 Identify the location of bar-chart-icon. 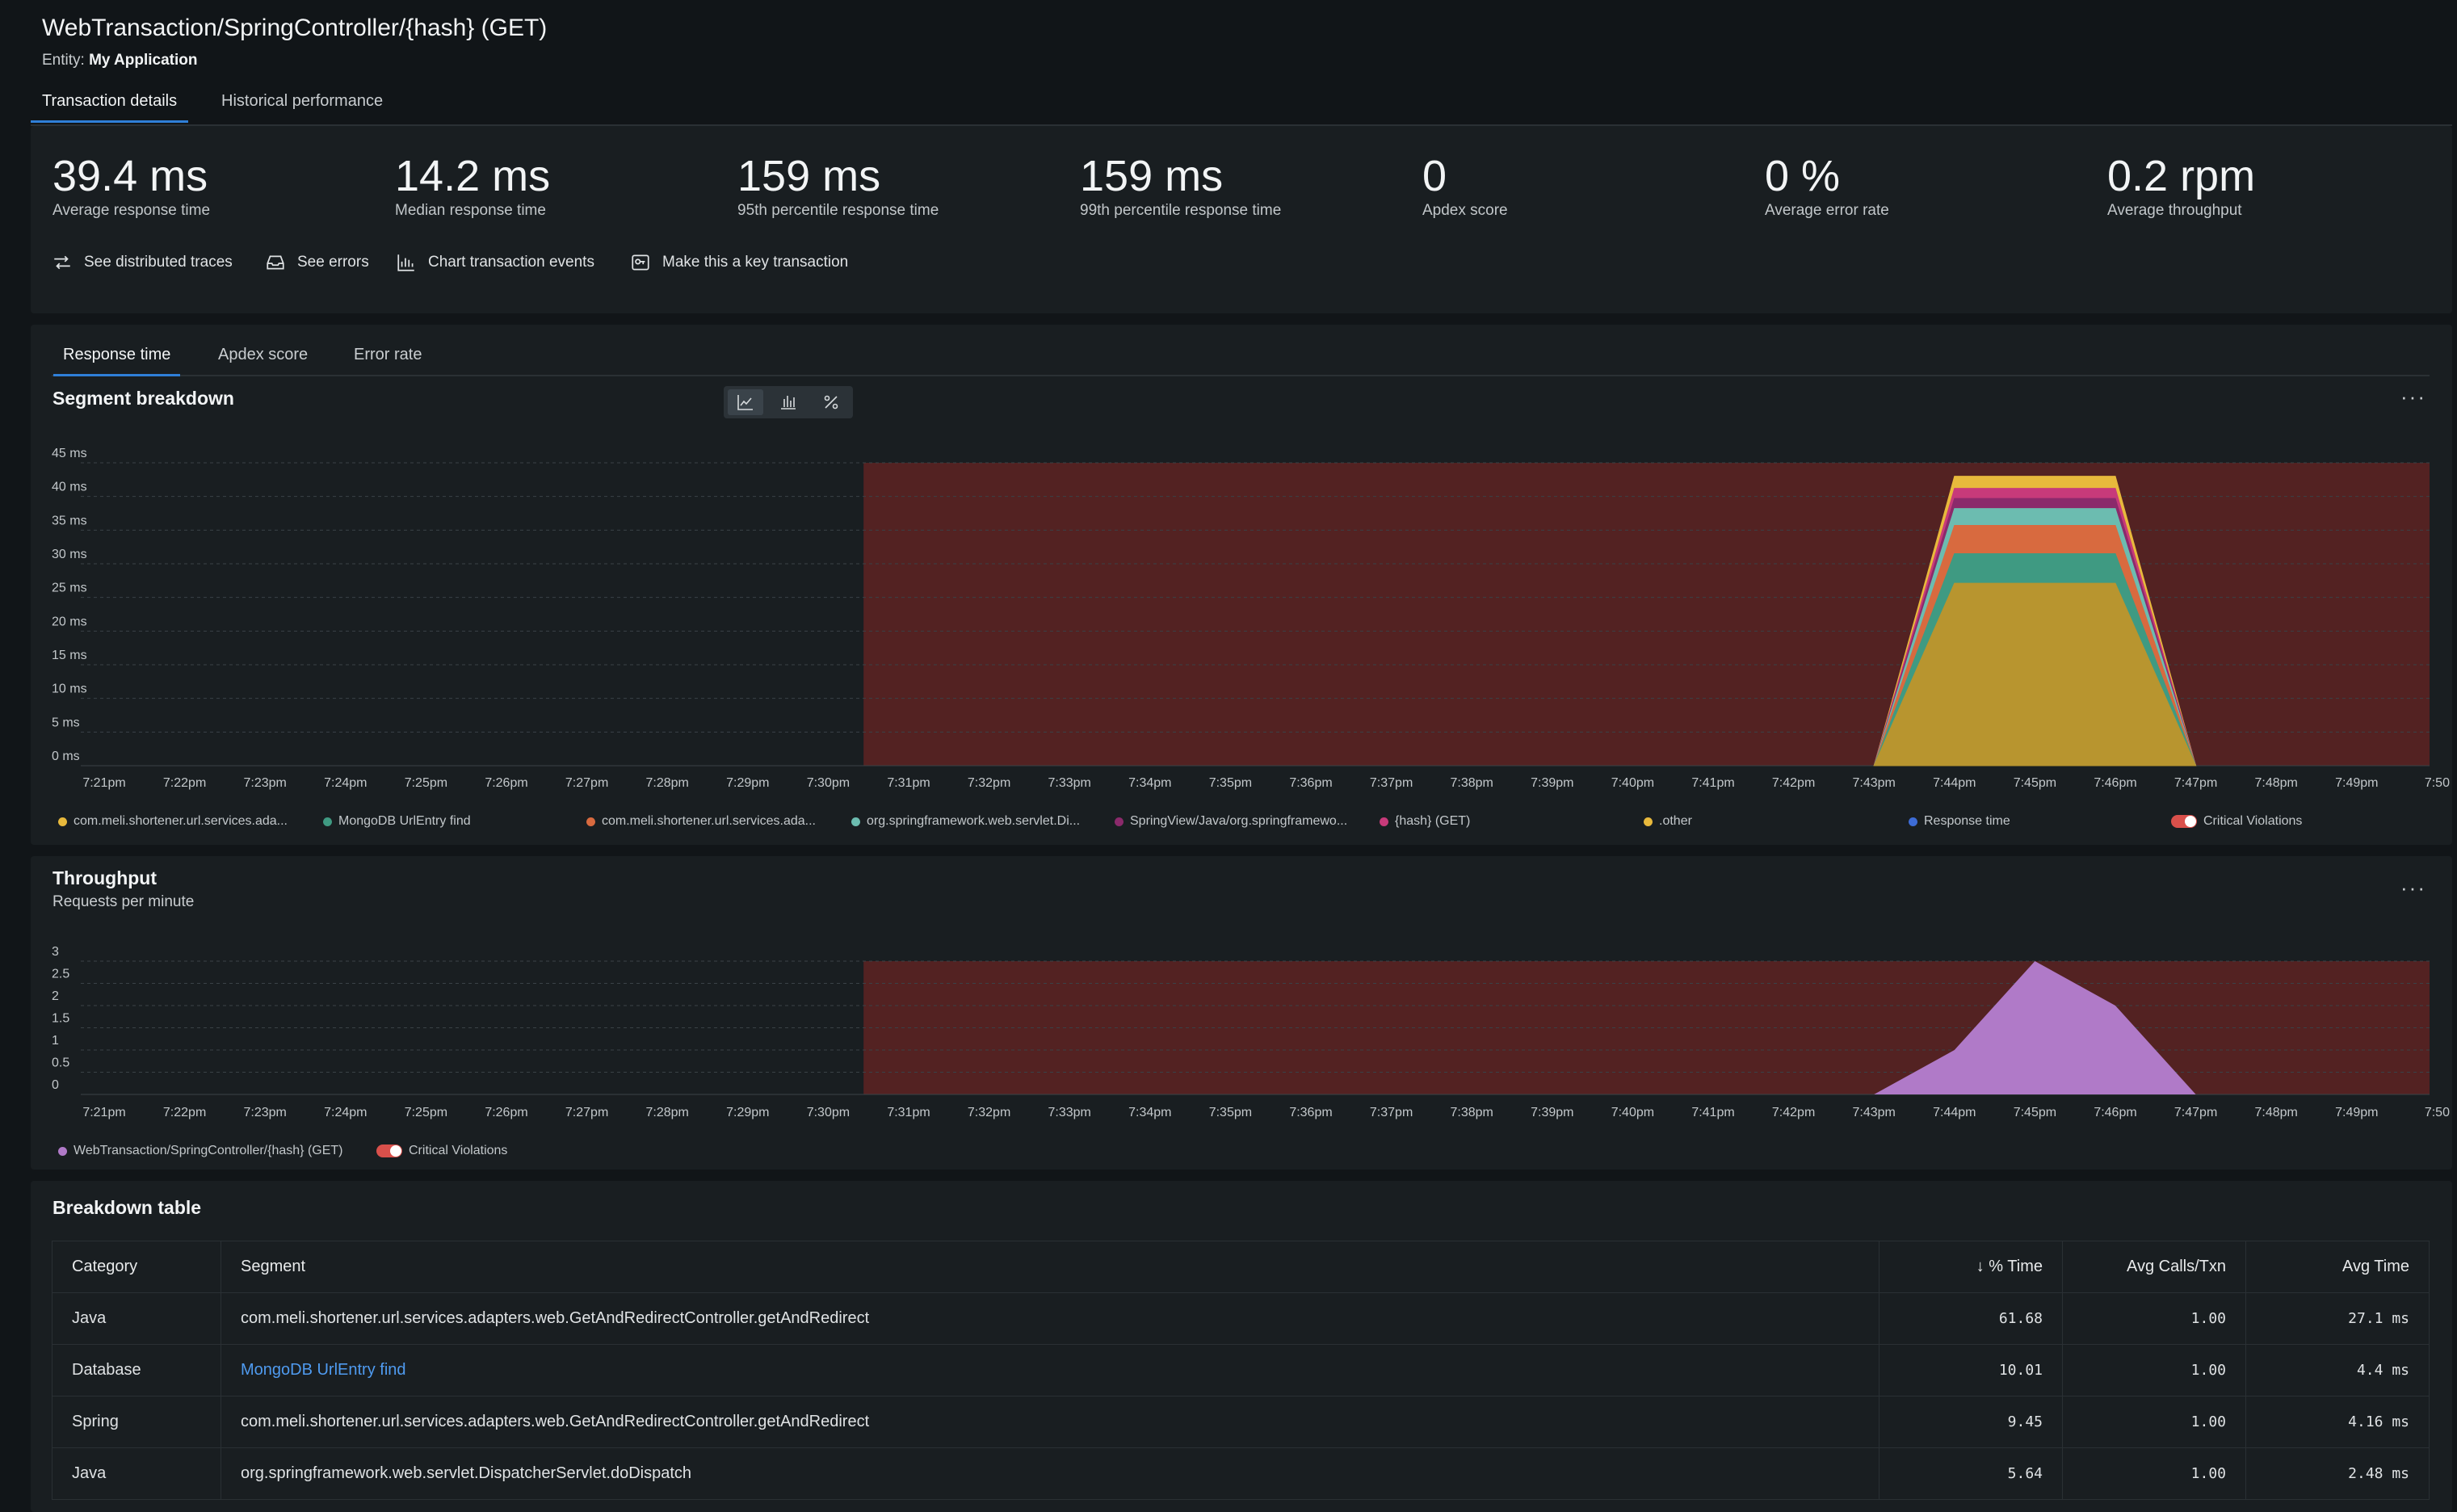
(789, 402).